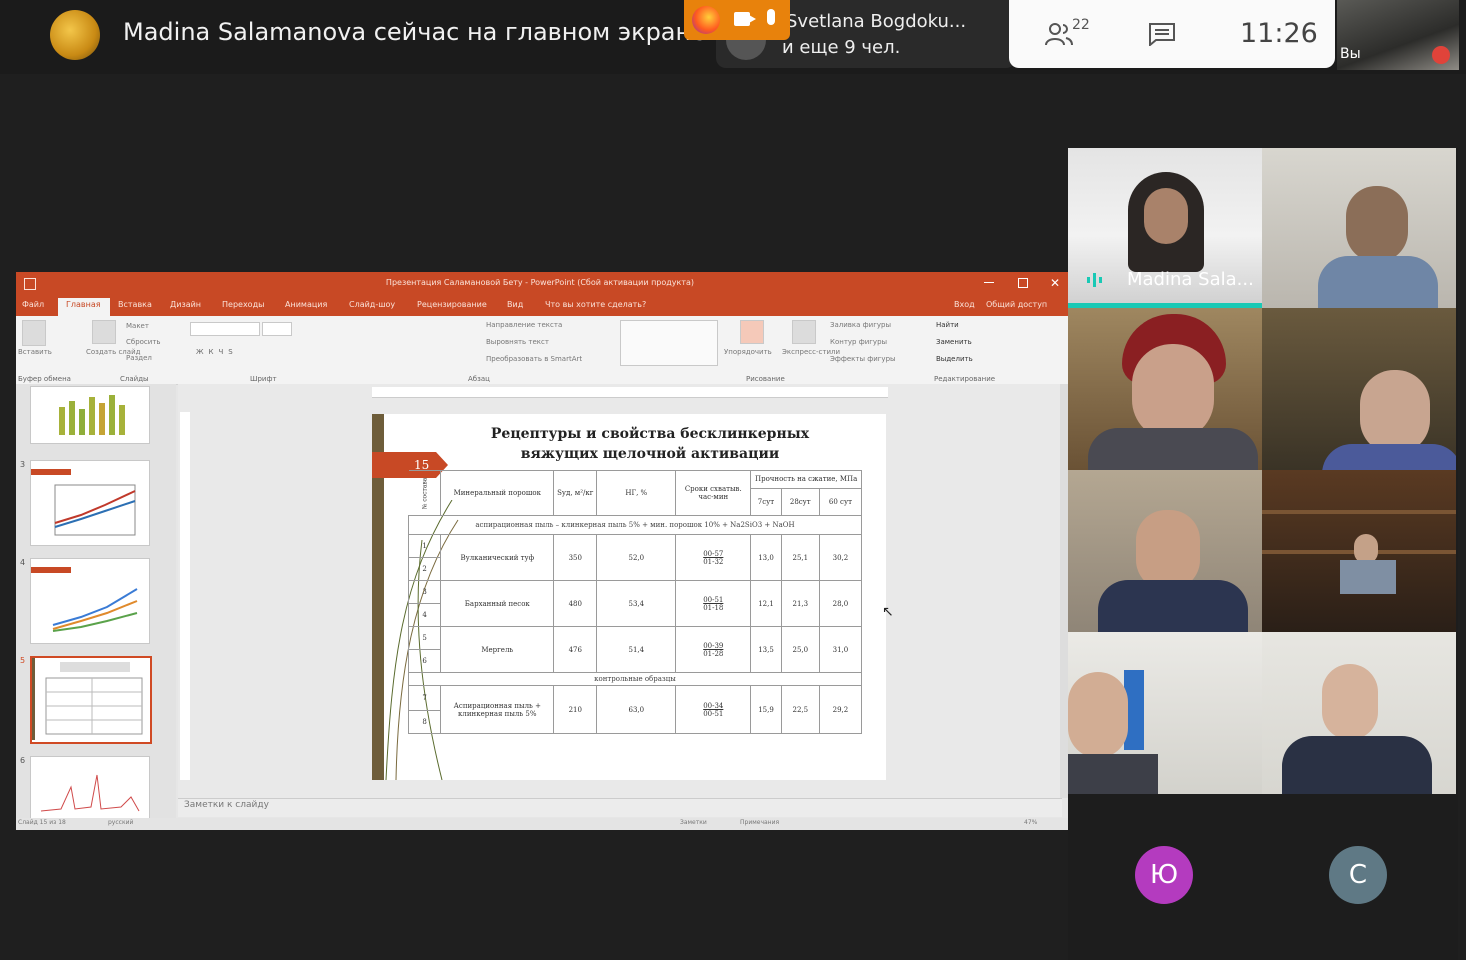 This screenshot has height=960, width=1466. I want to click on ppt-statusbar, so click(542, 824).